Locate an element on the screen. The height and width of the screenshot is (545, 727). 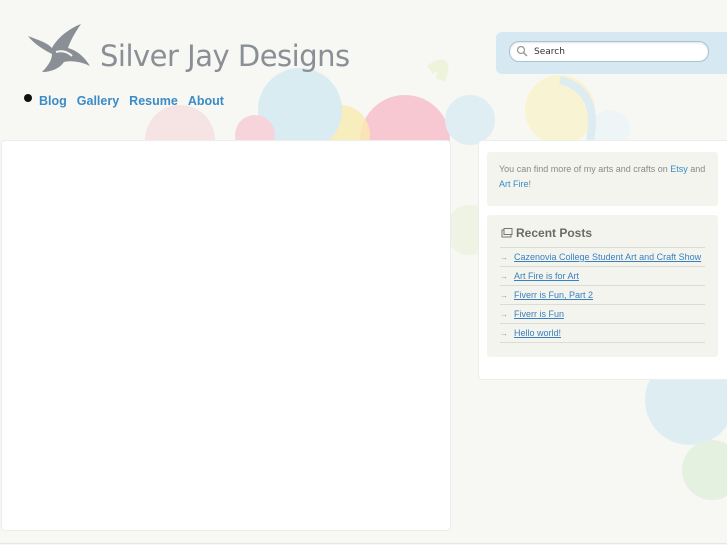
recent-post-link: Fiverr is Fun, Part 2 is located at coordinates (553, 295).